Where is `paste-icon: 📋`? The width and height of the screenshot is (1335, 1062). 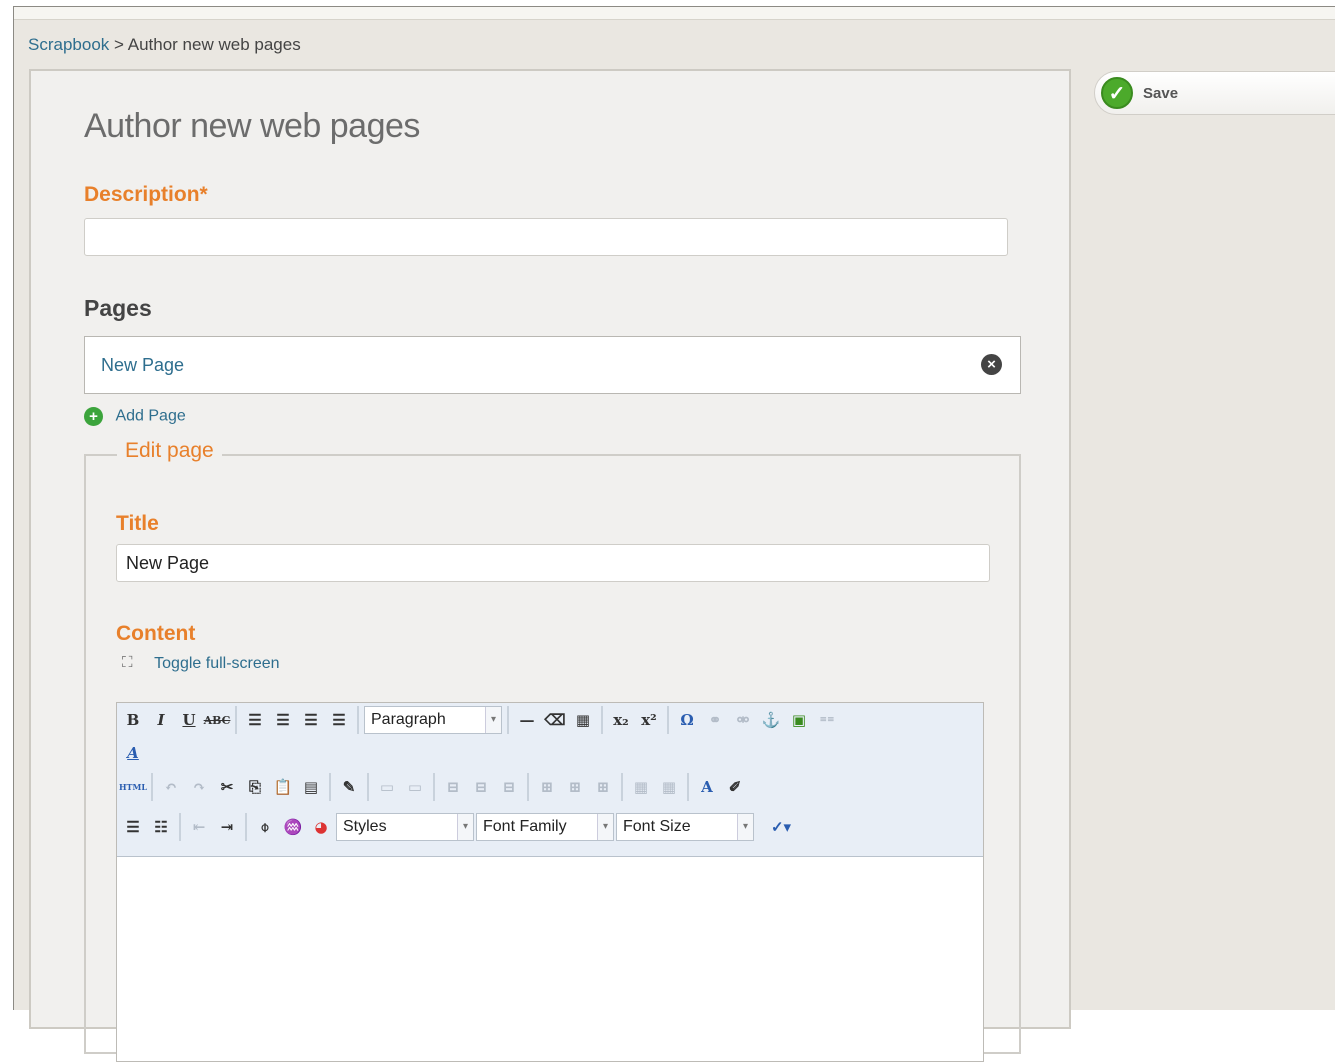 paste-icon: 📋 is located at coordinates (283, 787).